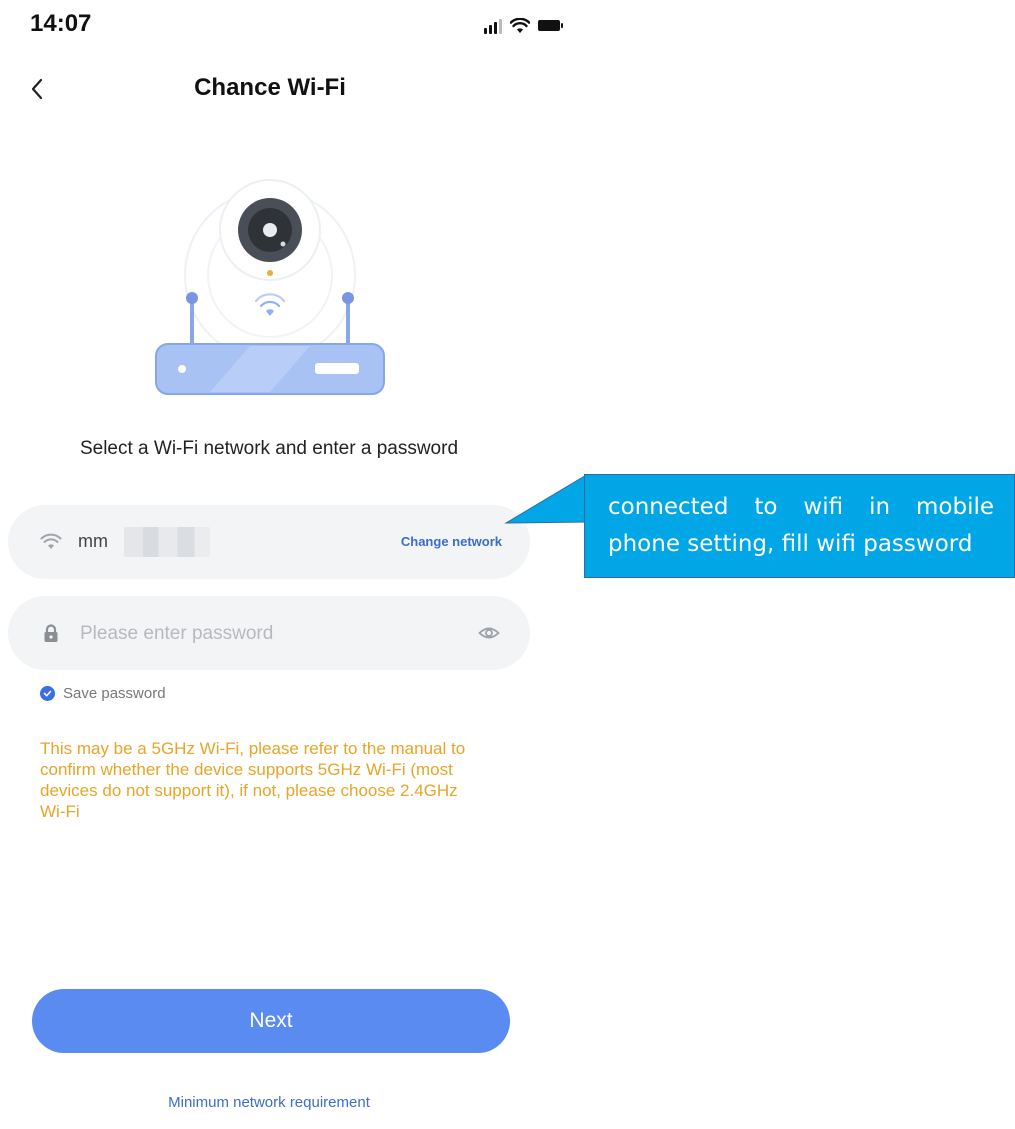  Describe the element at coordinates (167, 542) in the screenshot. I see `ssid-redaction` at that location.